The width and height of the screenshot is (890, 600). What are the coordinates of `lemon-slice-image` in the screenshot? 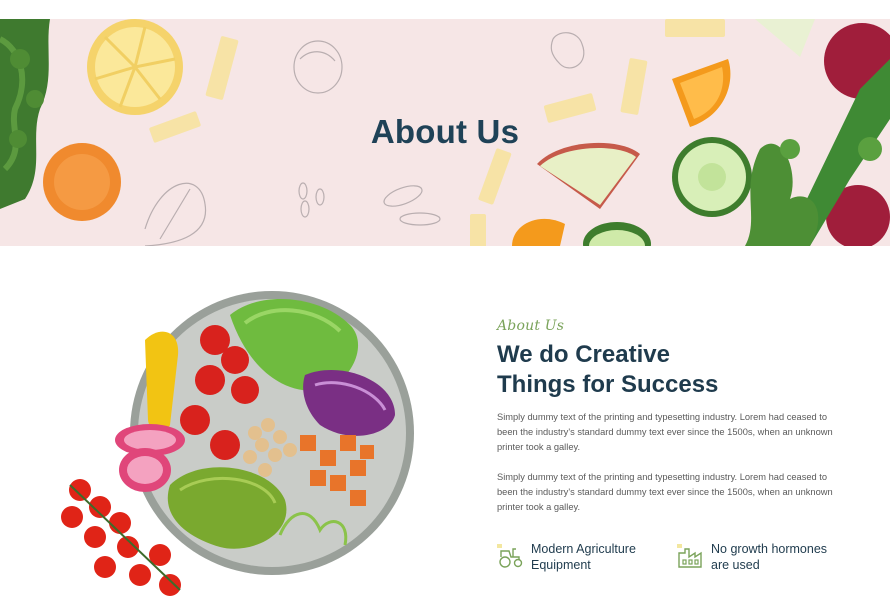 It's located at (135, 67).